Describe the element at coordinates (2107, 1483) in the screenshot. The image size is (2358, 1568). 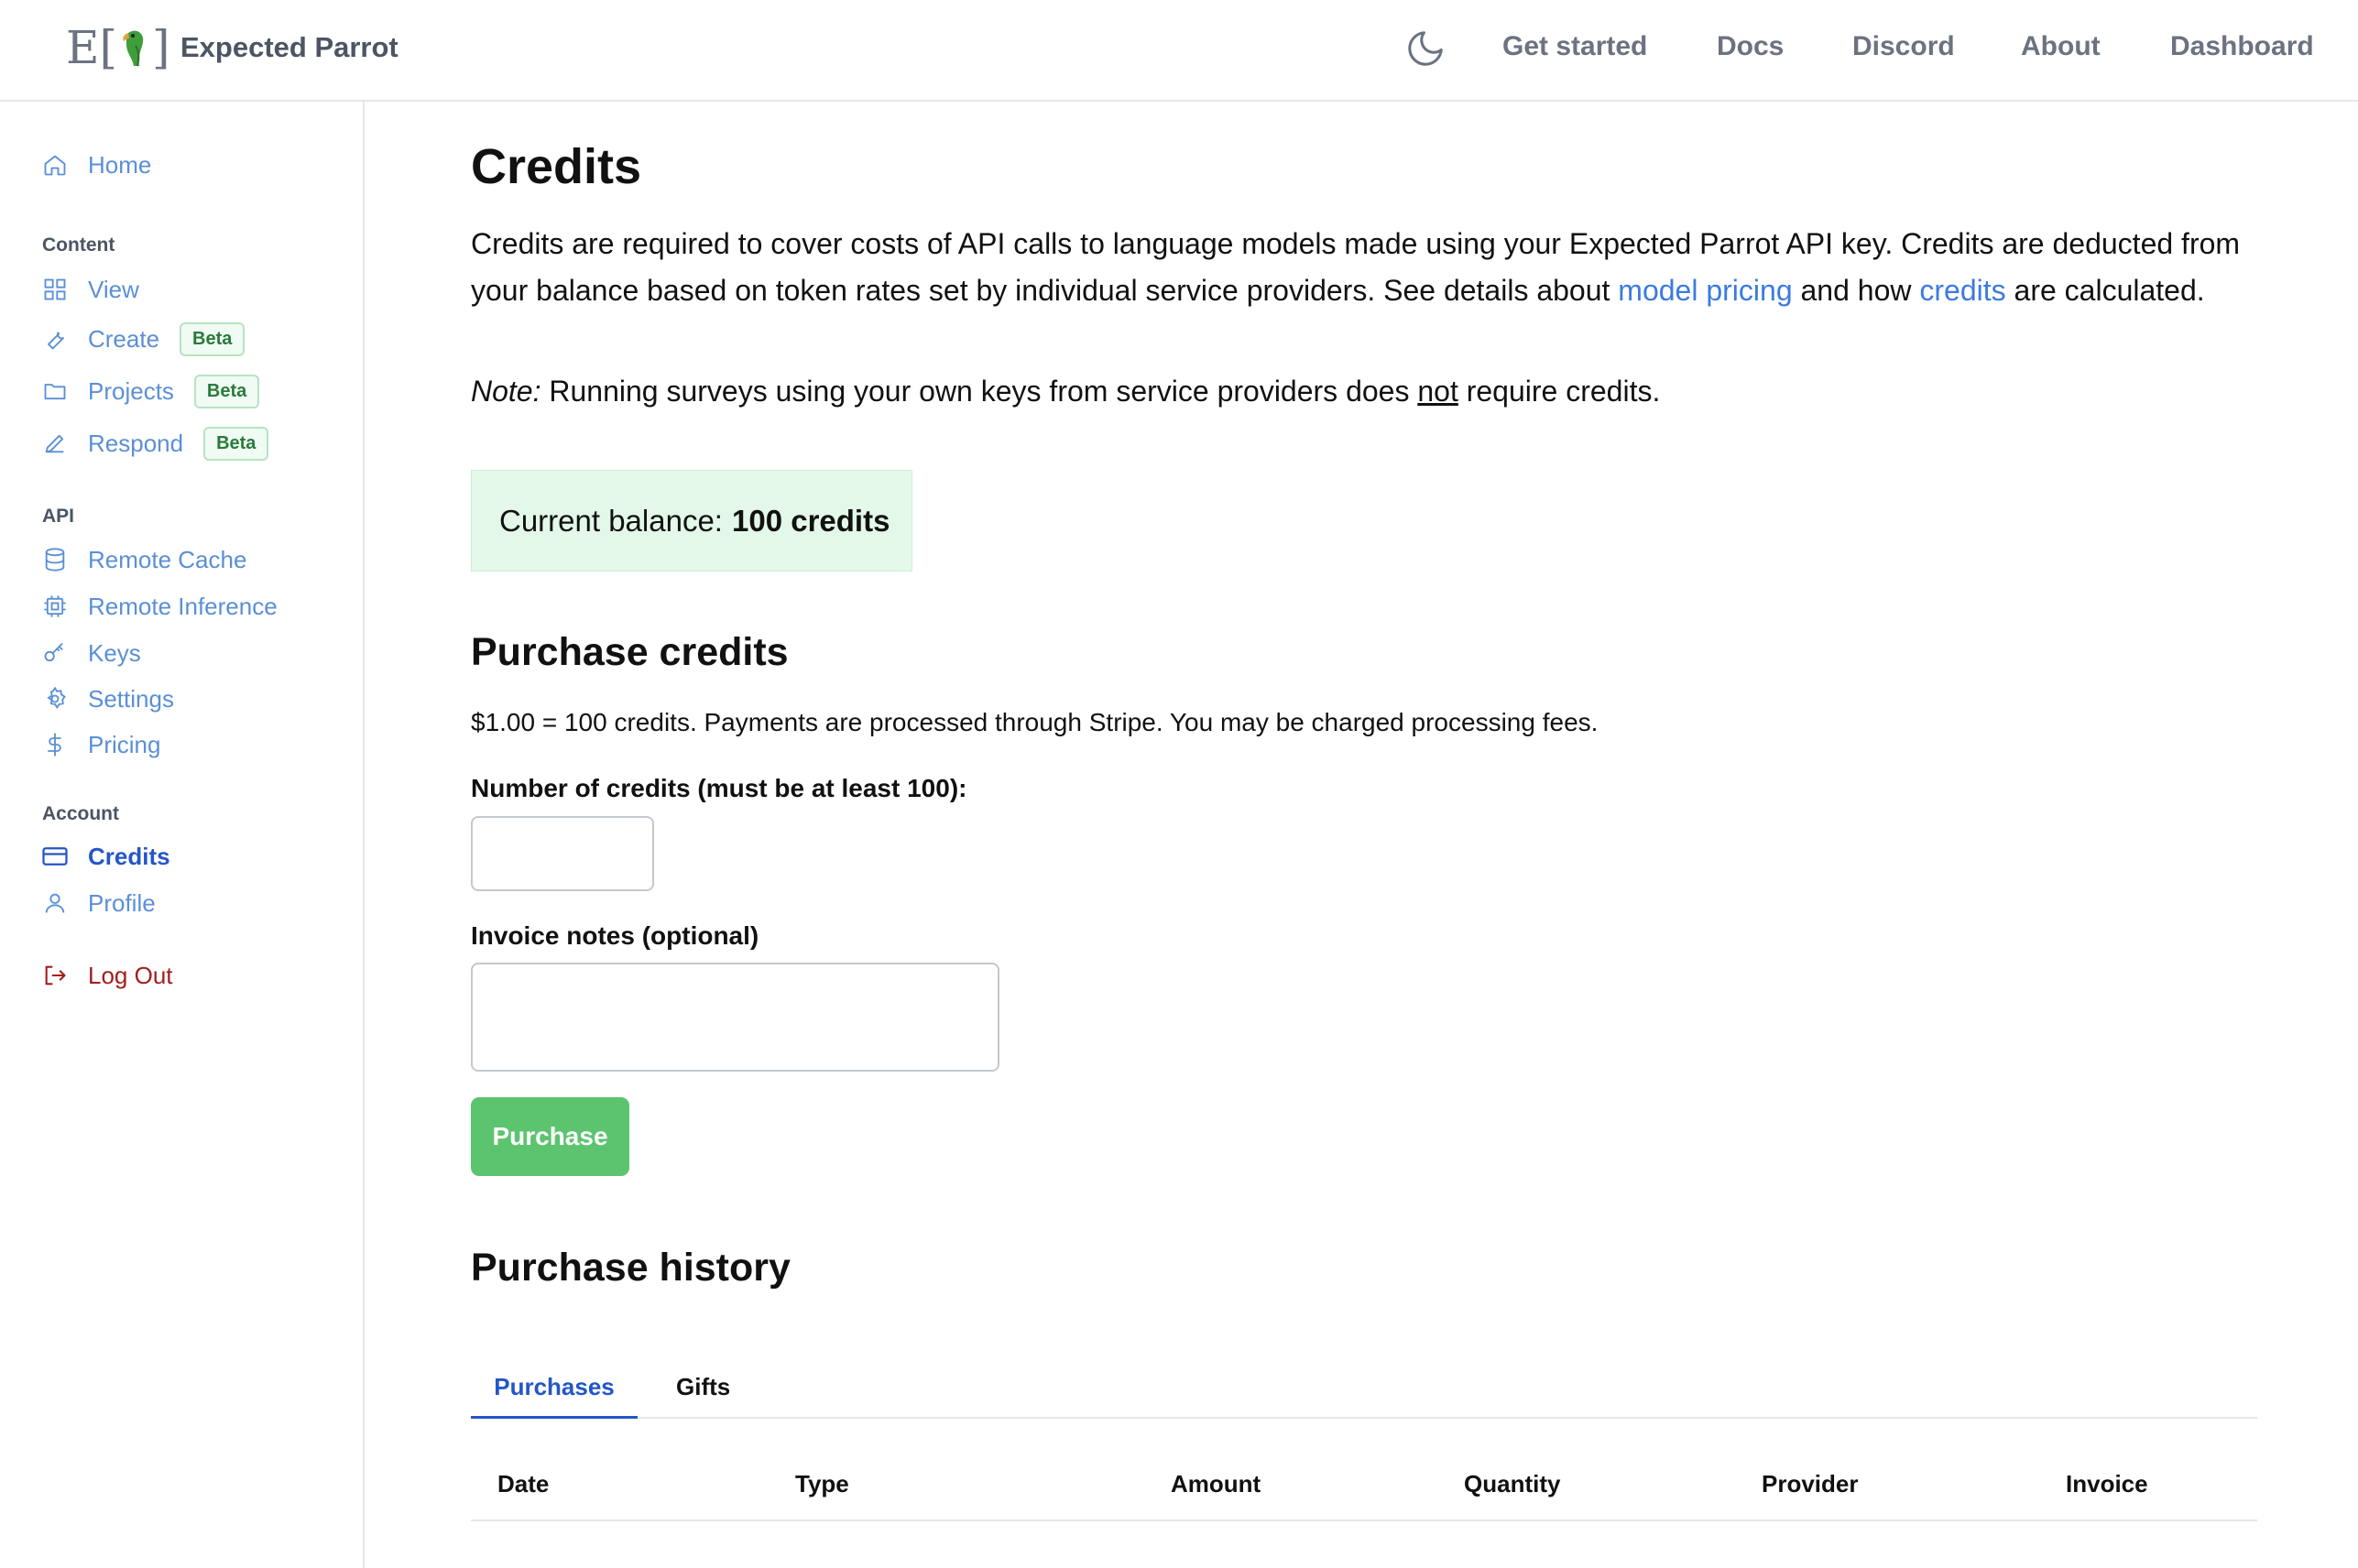
I see `column-invoice: Invoice` at that location.